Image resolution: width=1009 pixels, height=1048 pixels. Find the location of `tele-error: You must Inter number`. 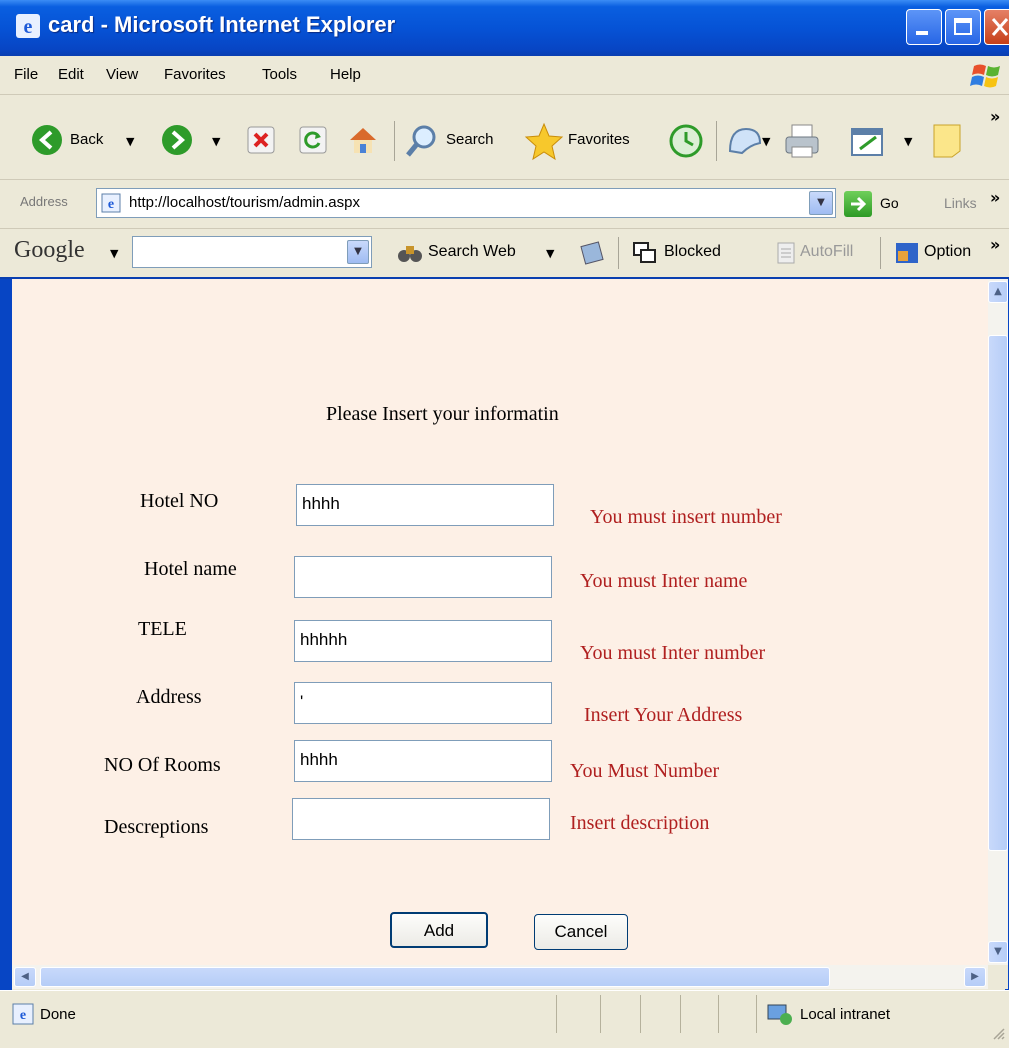

tele-error: You must Inter number is located at coordinates (673, 653).